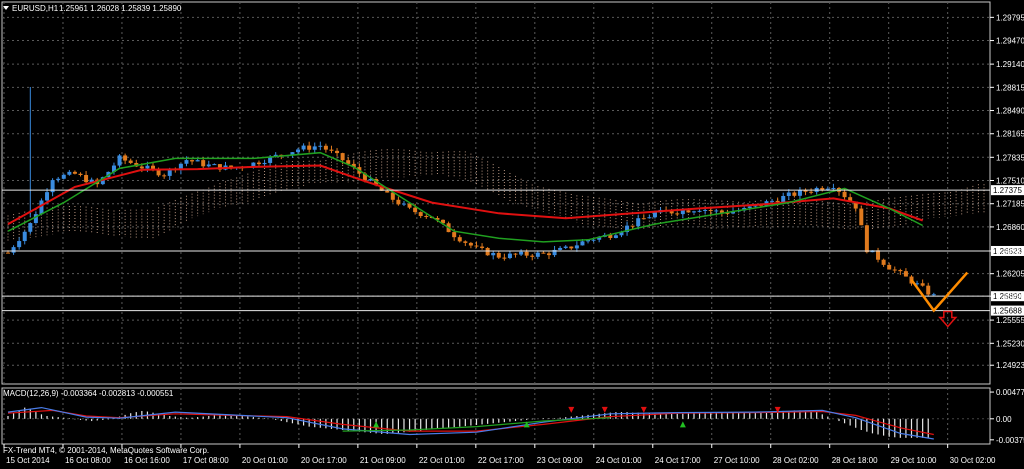 Image resolution: width=1024 pixels, height=469 pixels. Describe the element at coordinates (1010, 251) in the screenshot. I see `price-tick-label: 1.26523` at that location.